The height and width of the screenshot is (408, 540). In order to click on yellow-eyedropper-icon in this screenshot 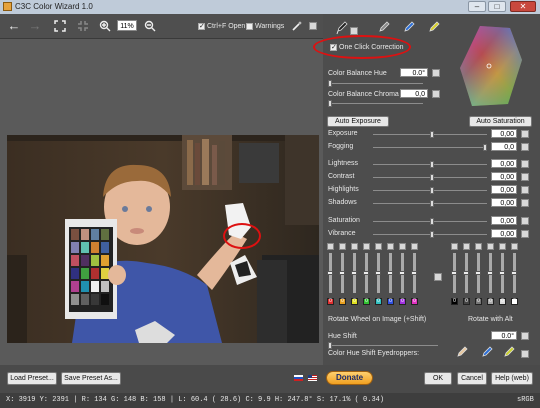, I will do `click(434, 29)`.